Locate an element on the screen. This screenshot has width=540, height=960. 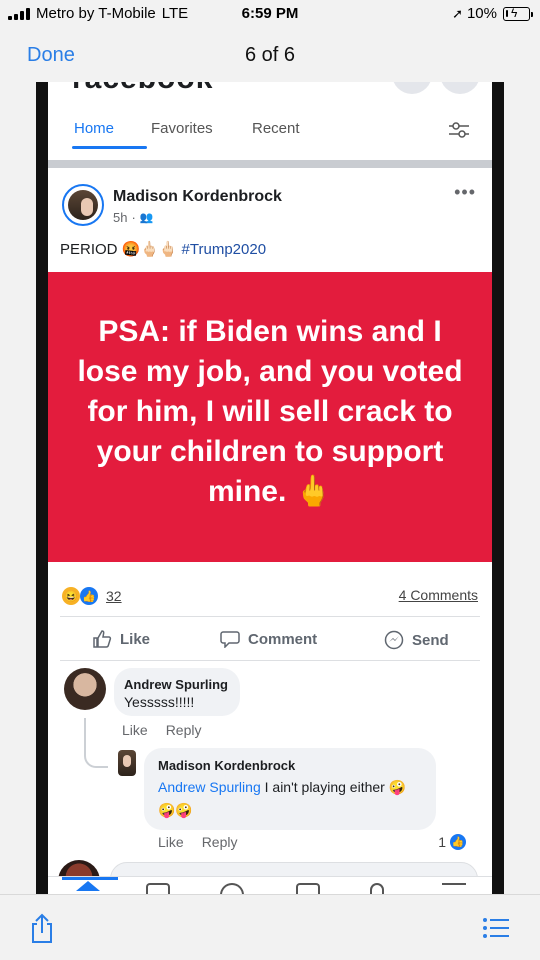
reply-text: Andrew Spurling I ain't playing either 🤪 is located at coordinates (282, 787).